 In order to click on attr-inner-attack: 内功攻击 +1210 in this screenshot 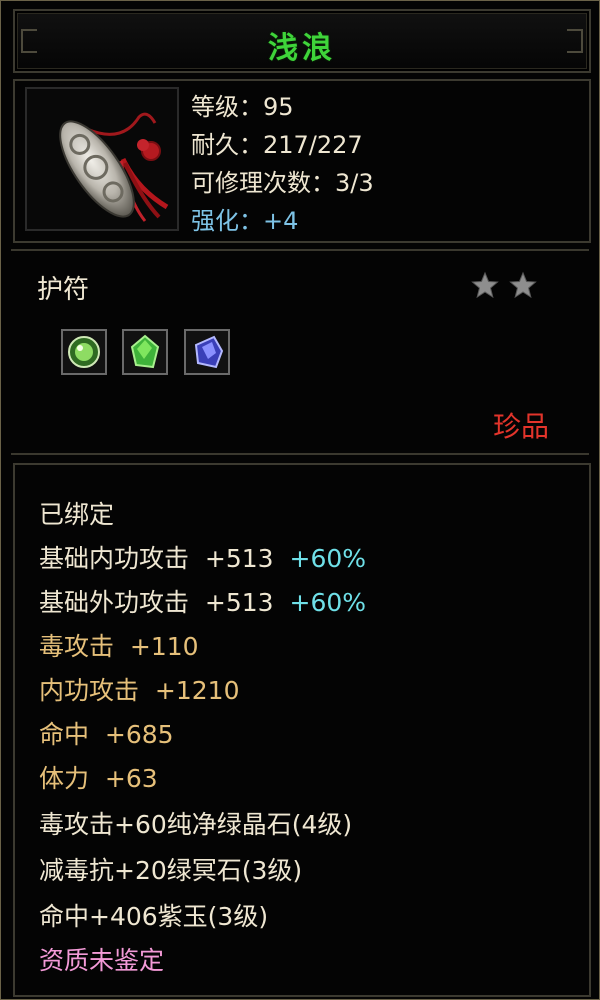, I will do `click(139, 689)`.